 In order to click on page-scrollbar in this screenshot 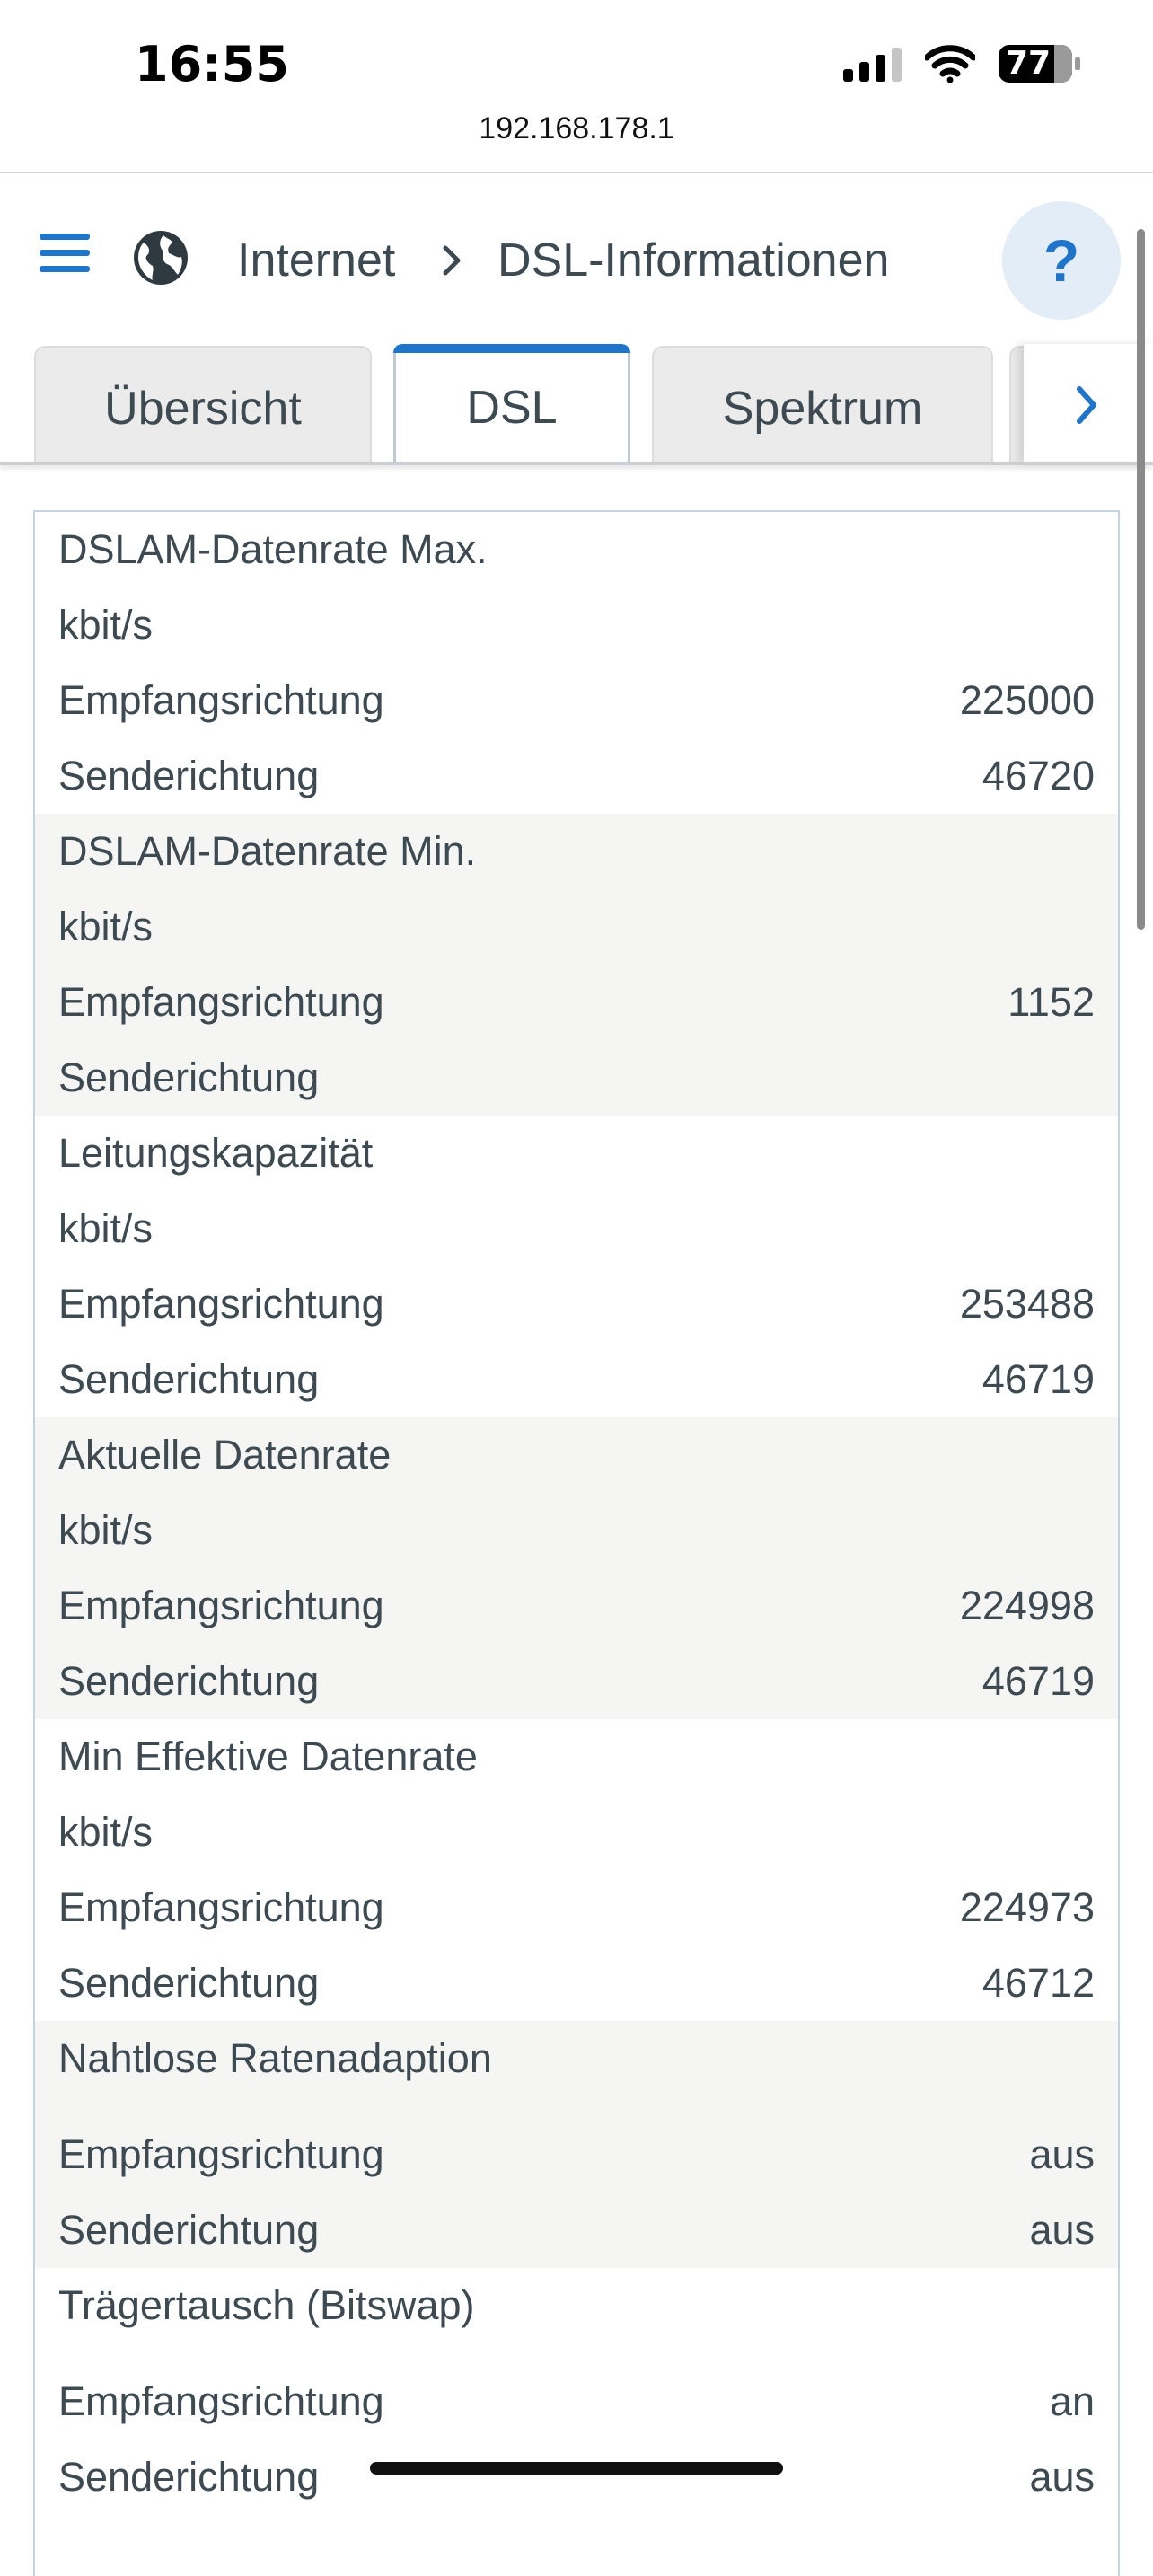, I will do `click(1141, 579)`.